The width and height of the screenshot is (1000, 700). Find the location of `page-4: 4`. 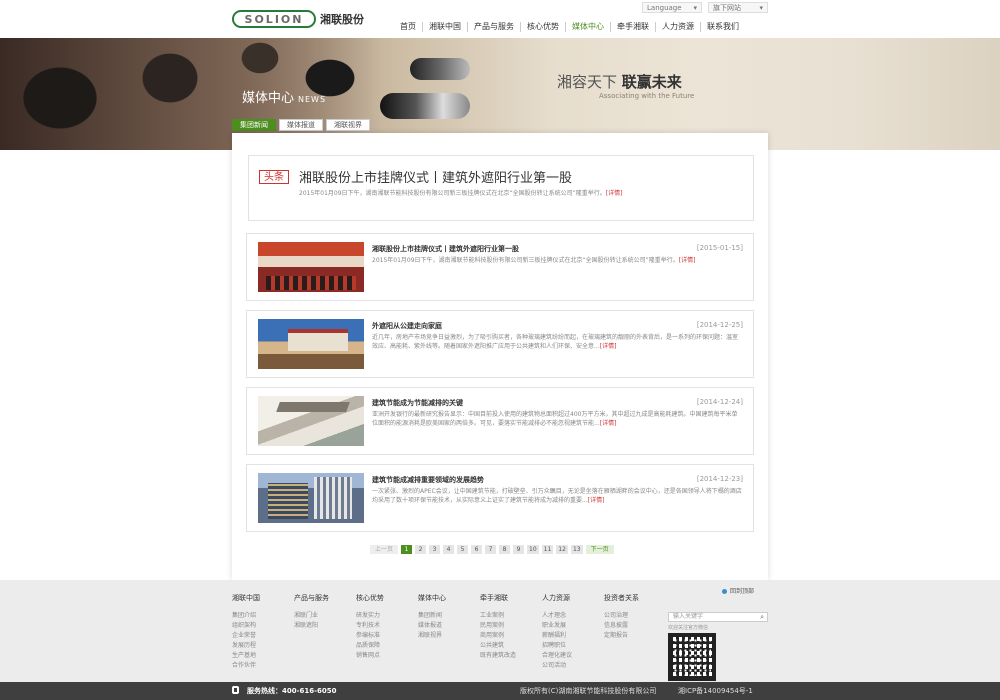

page-4: 4 is located at coordinates (449, 549).